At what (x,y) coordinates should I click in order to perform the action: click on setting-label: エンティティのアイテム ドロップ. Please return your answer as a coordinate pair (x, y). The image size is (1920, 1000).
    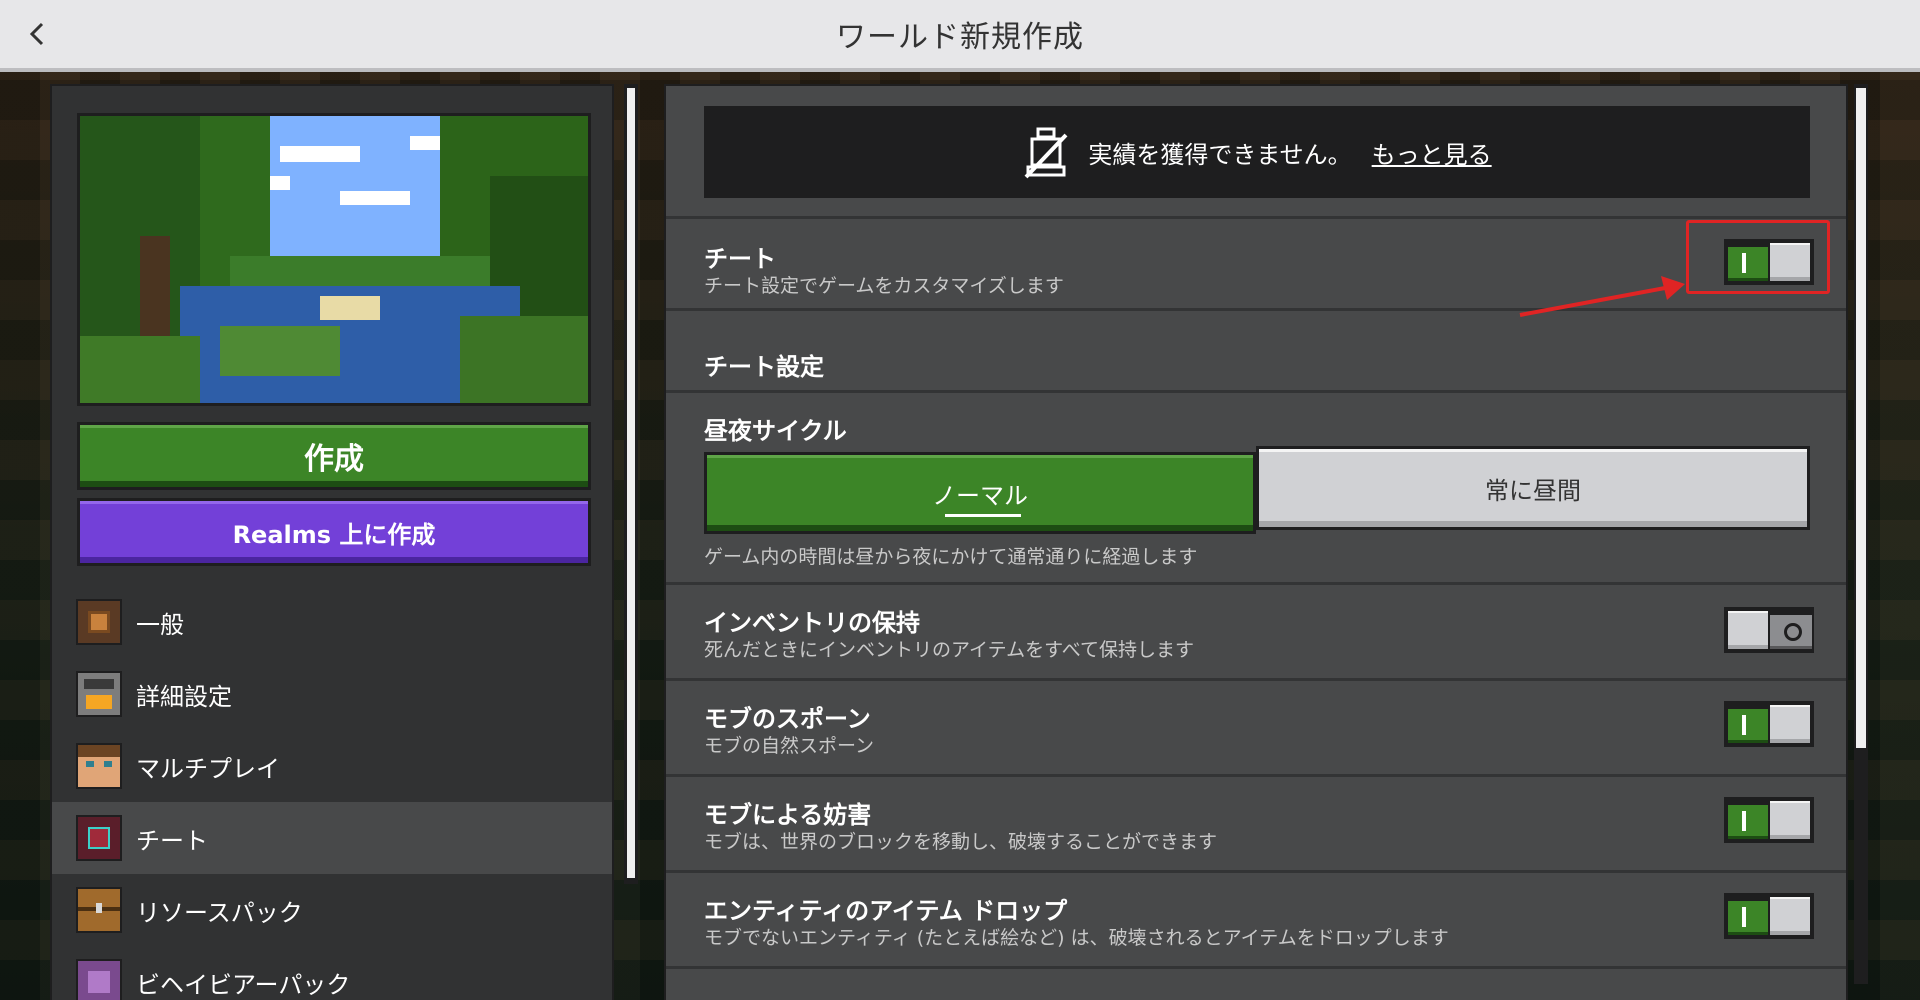
    Looking at the image, I should click on (886, 911).